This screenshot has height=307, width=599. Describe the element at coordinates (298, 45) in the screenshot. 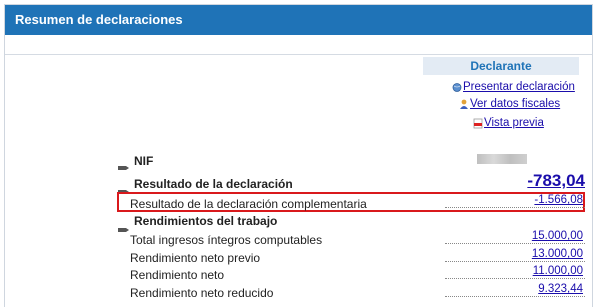

I see `panel-subheader` at that location.